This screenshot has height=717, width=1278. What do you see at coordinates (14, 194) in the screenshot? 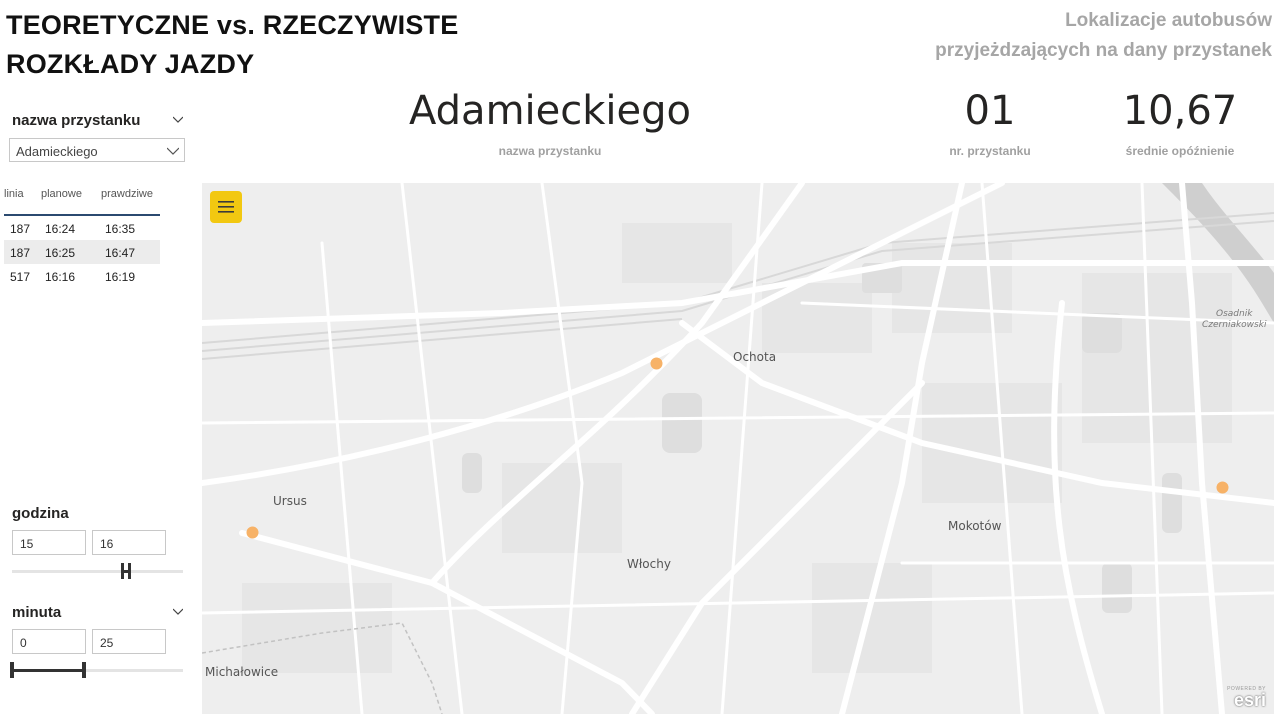
I see `column-header-linia: linia` at bounding box center [14, 194].